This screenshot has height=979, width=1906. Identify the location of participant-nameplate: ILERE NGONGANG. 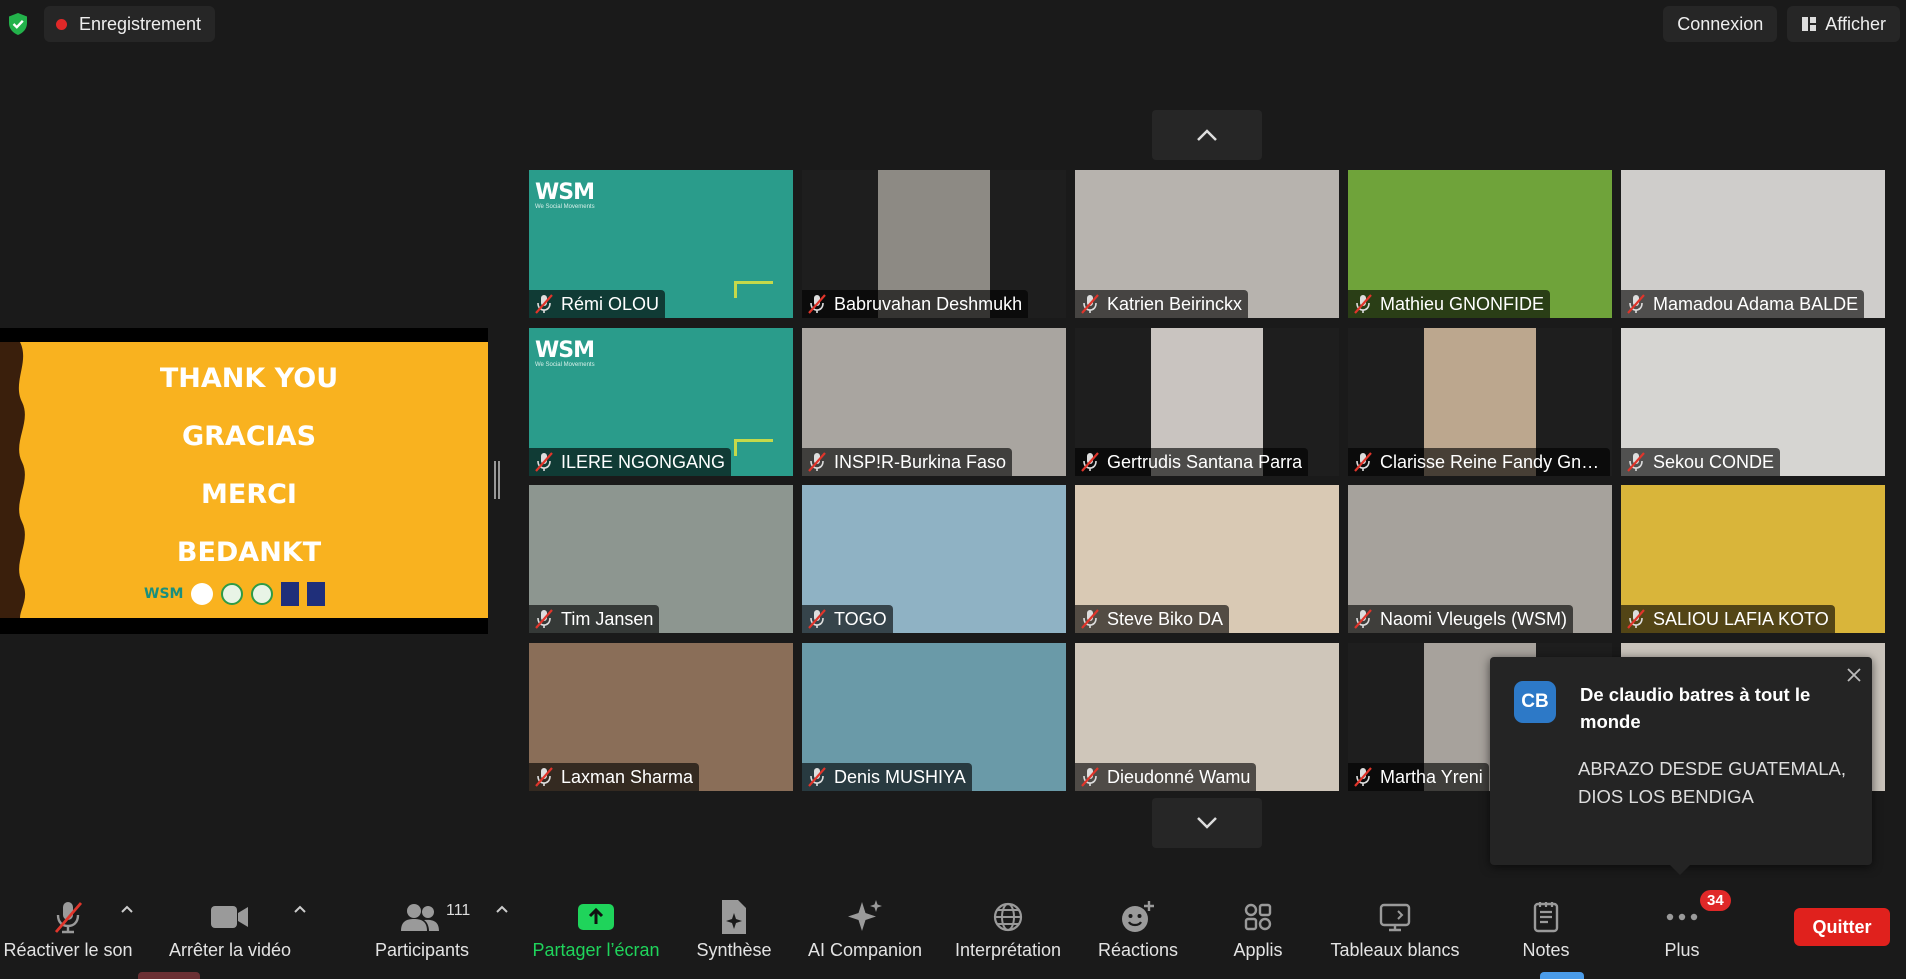
(630, 462).